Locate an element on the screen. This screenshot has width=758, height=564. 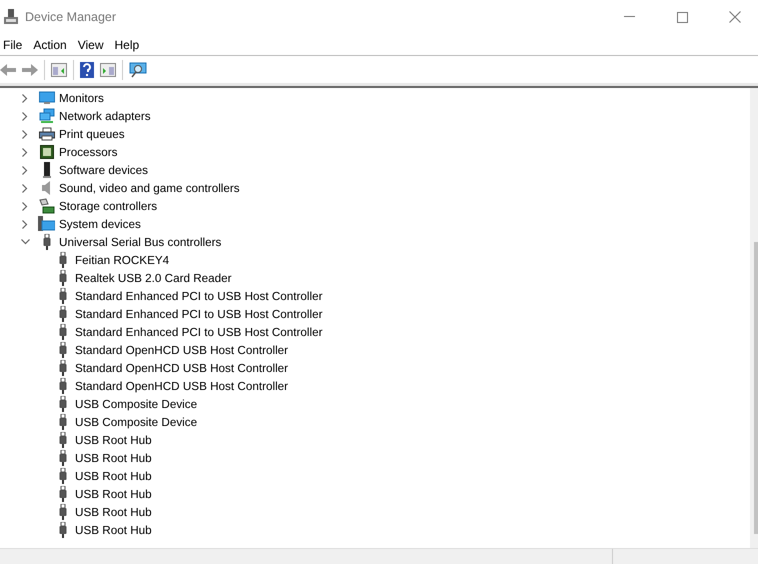
menu-item: Help is located at coordinates (128, 45).